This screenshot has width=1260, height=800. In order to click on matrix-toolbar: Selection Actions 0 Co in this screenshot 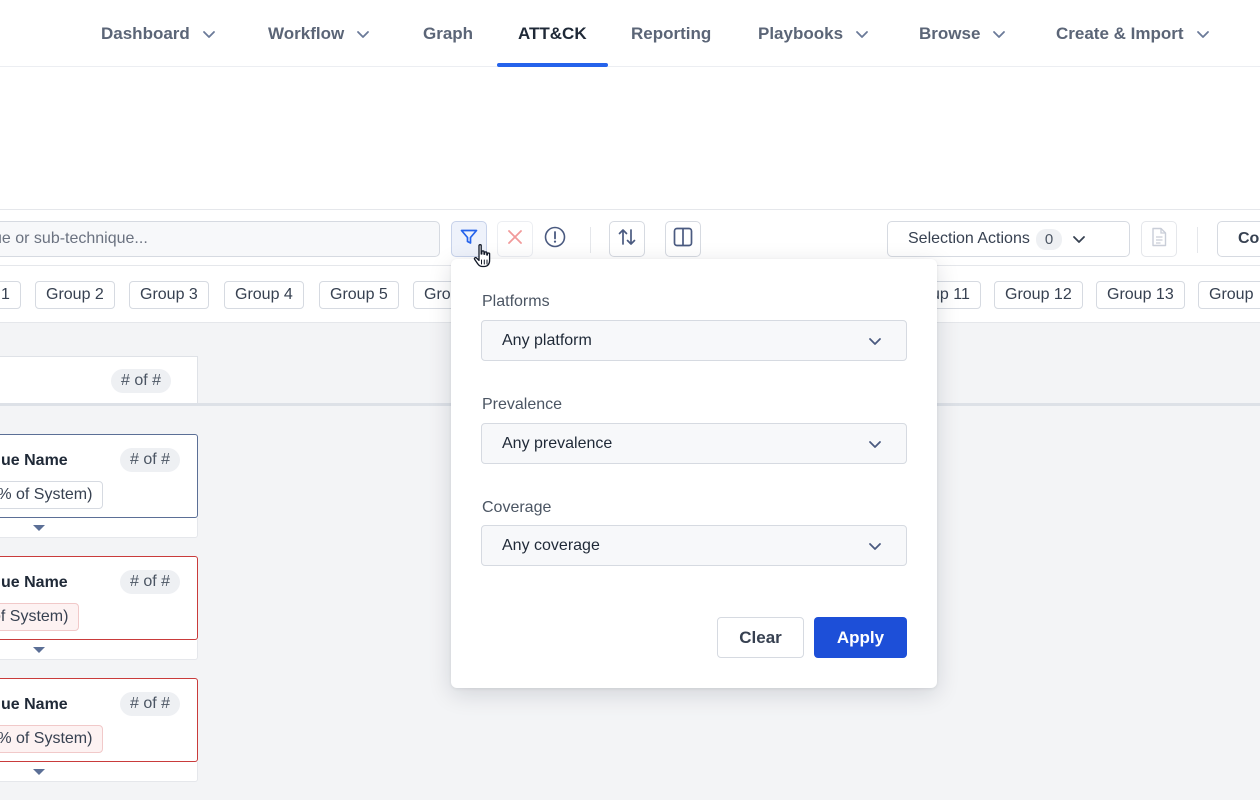, I will do `click(630, 237)`.